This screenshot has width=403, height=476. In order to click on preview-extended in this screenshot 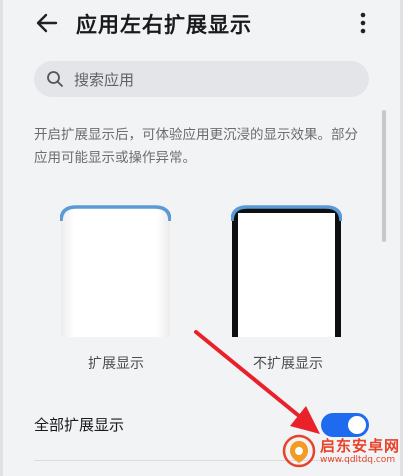, I will do `click(115, 271)`.